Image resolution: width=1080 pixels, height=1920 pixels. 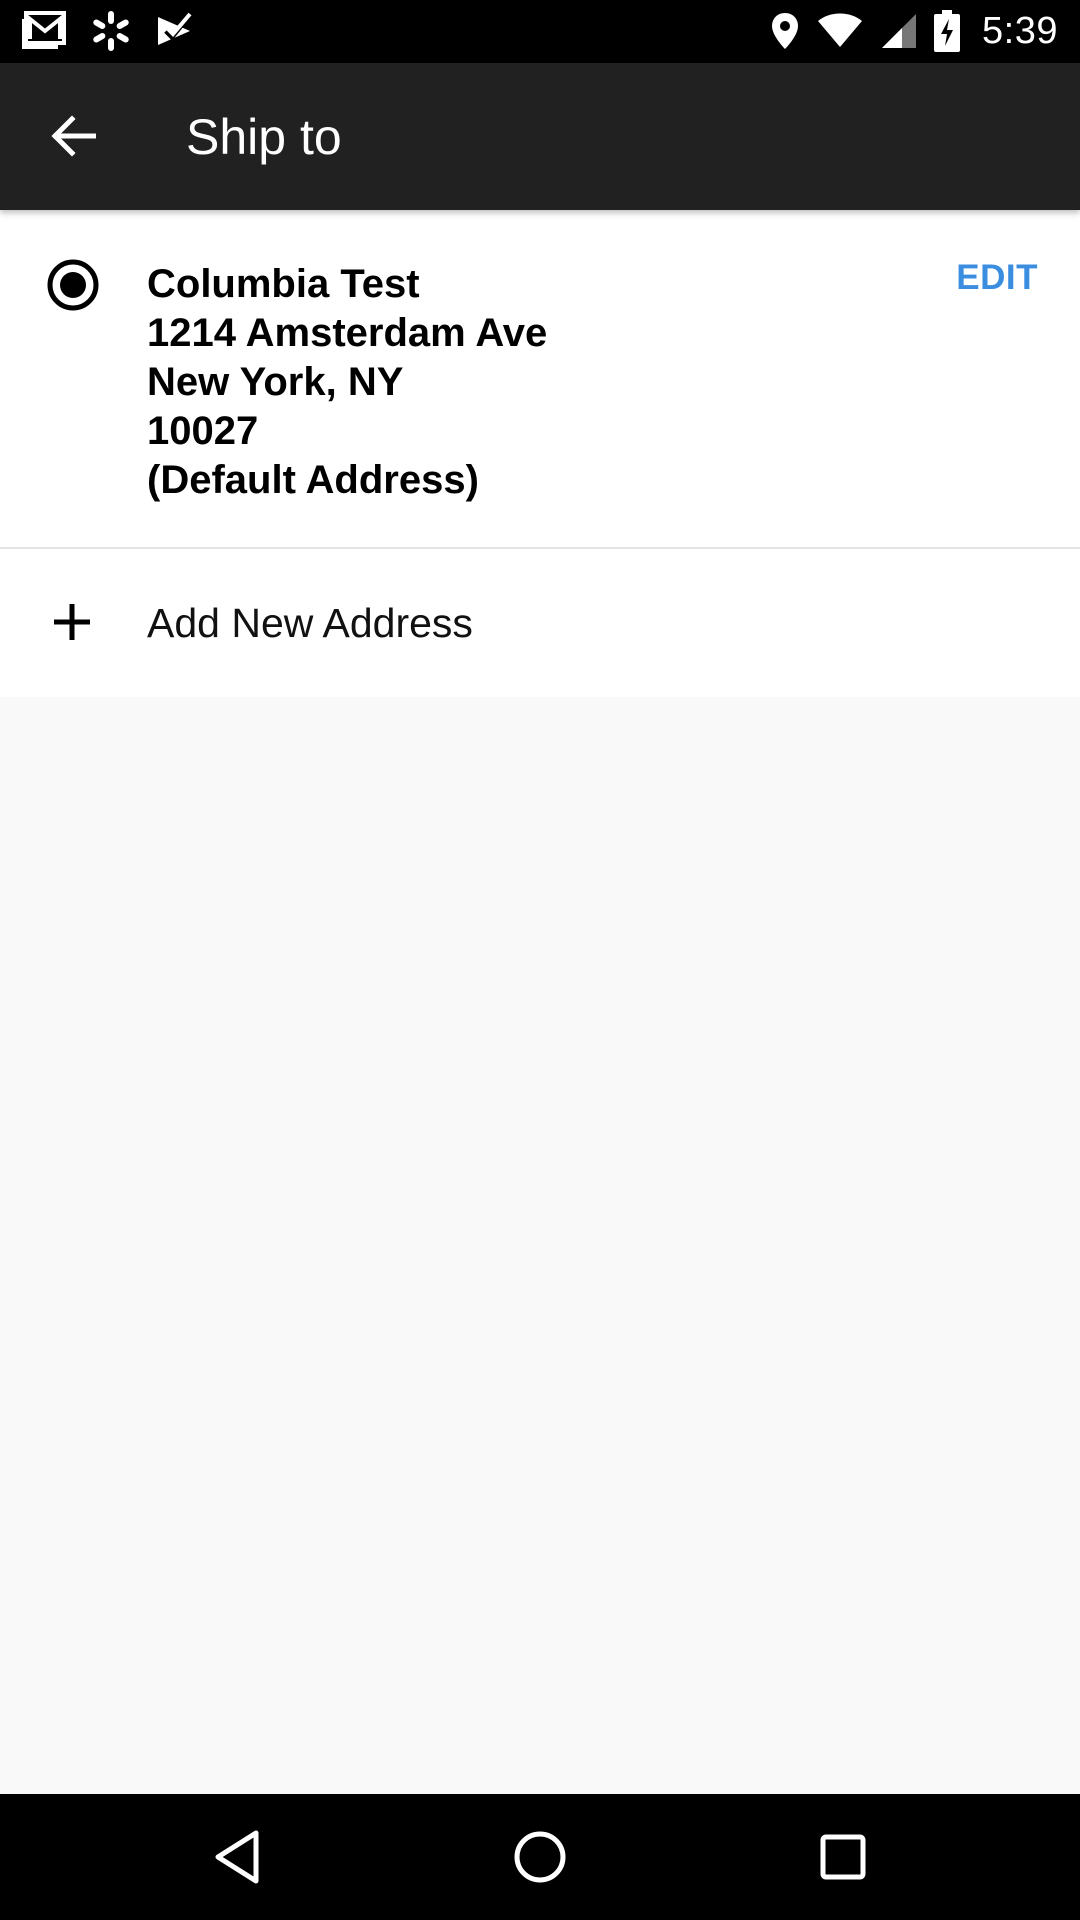 I want to click on nav-recents-button, so click(x=843, y=1857).